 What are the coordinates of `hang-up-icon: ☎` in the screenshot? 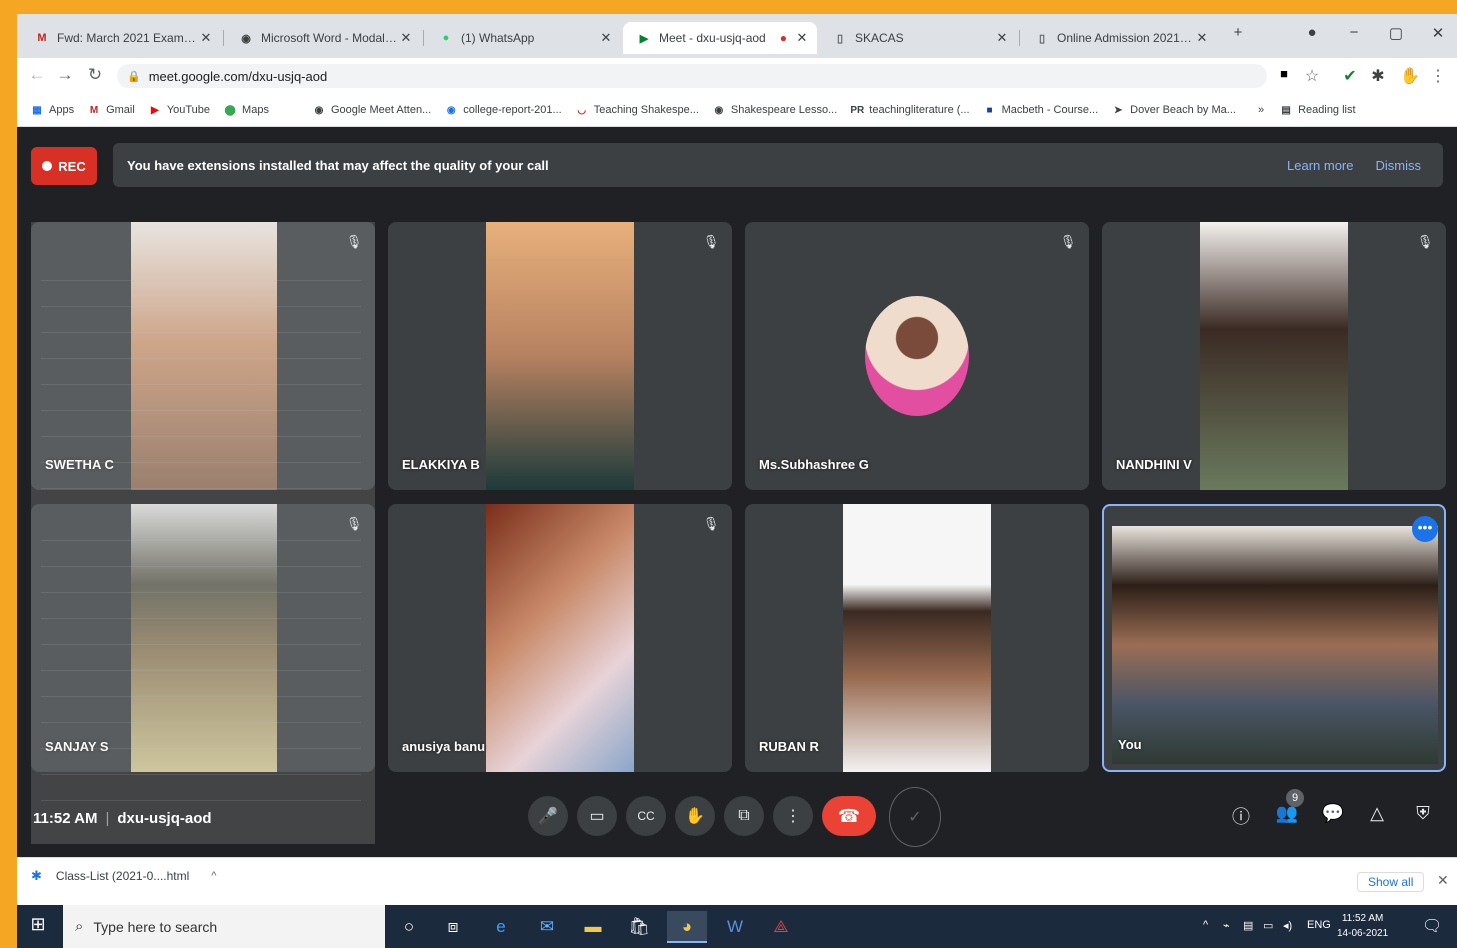 It's located at (849, 815).